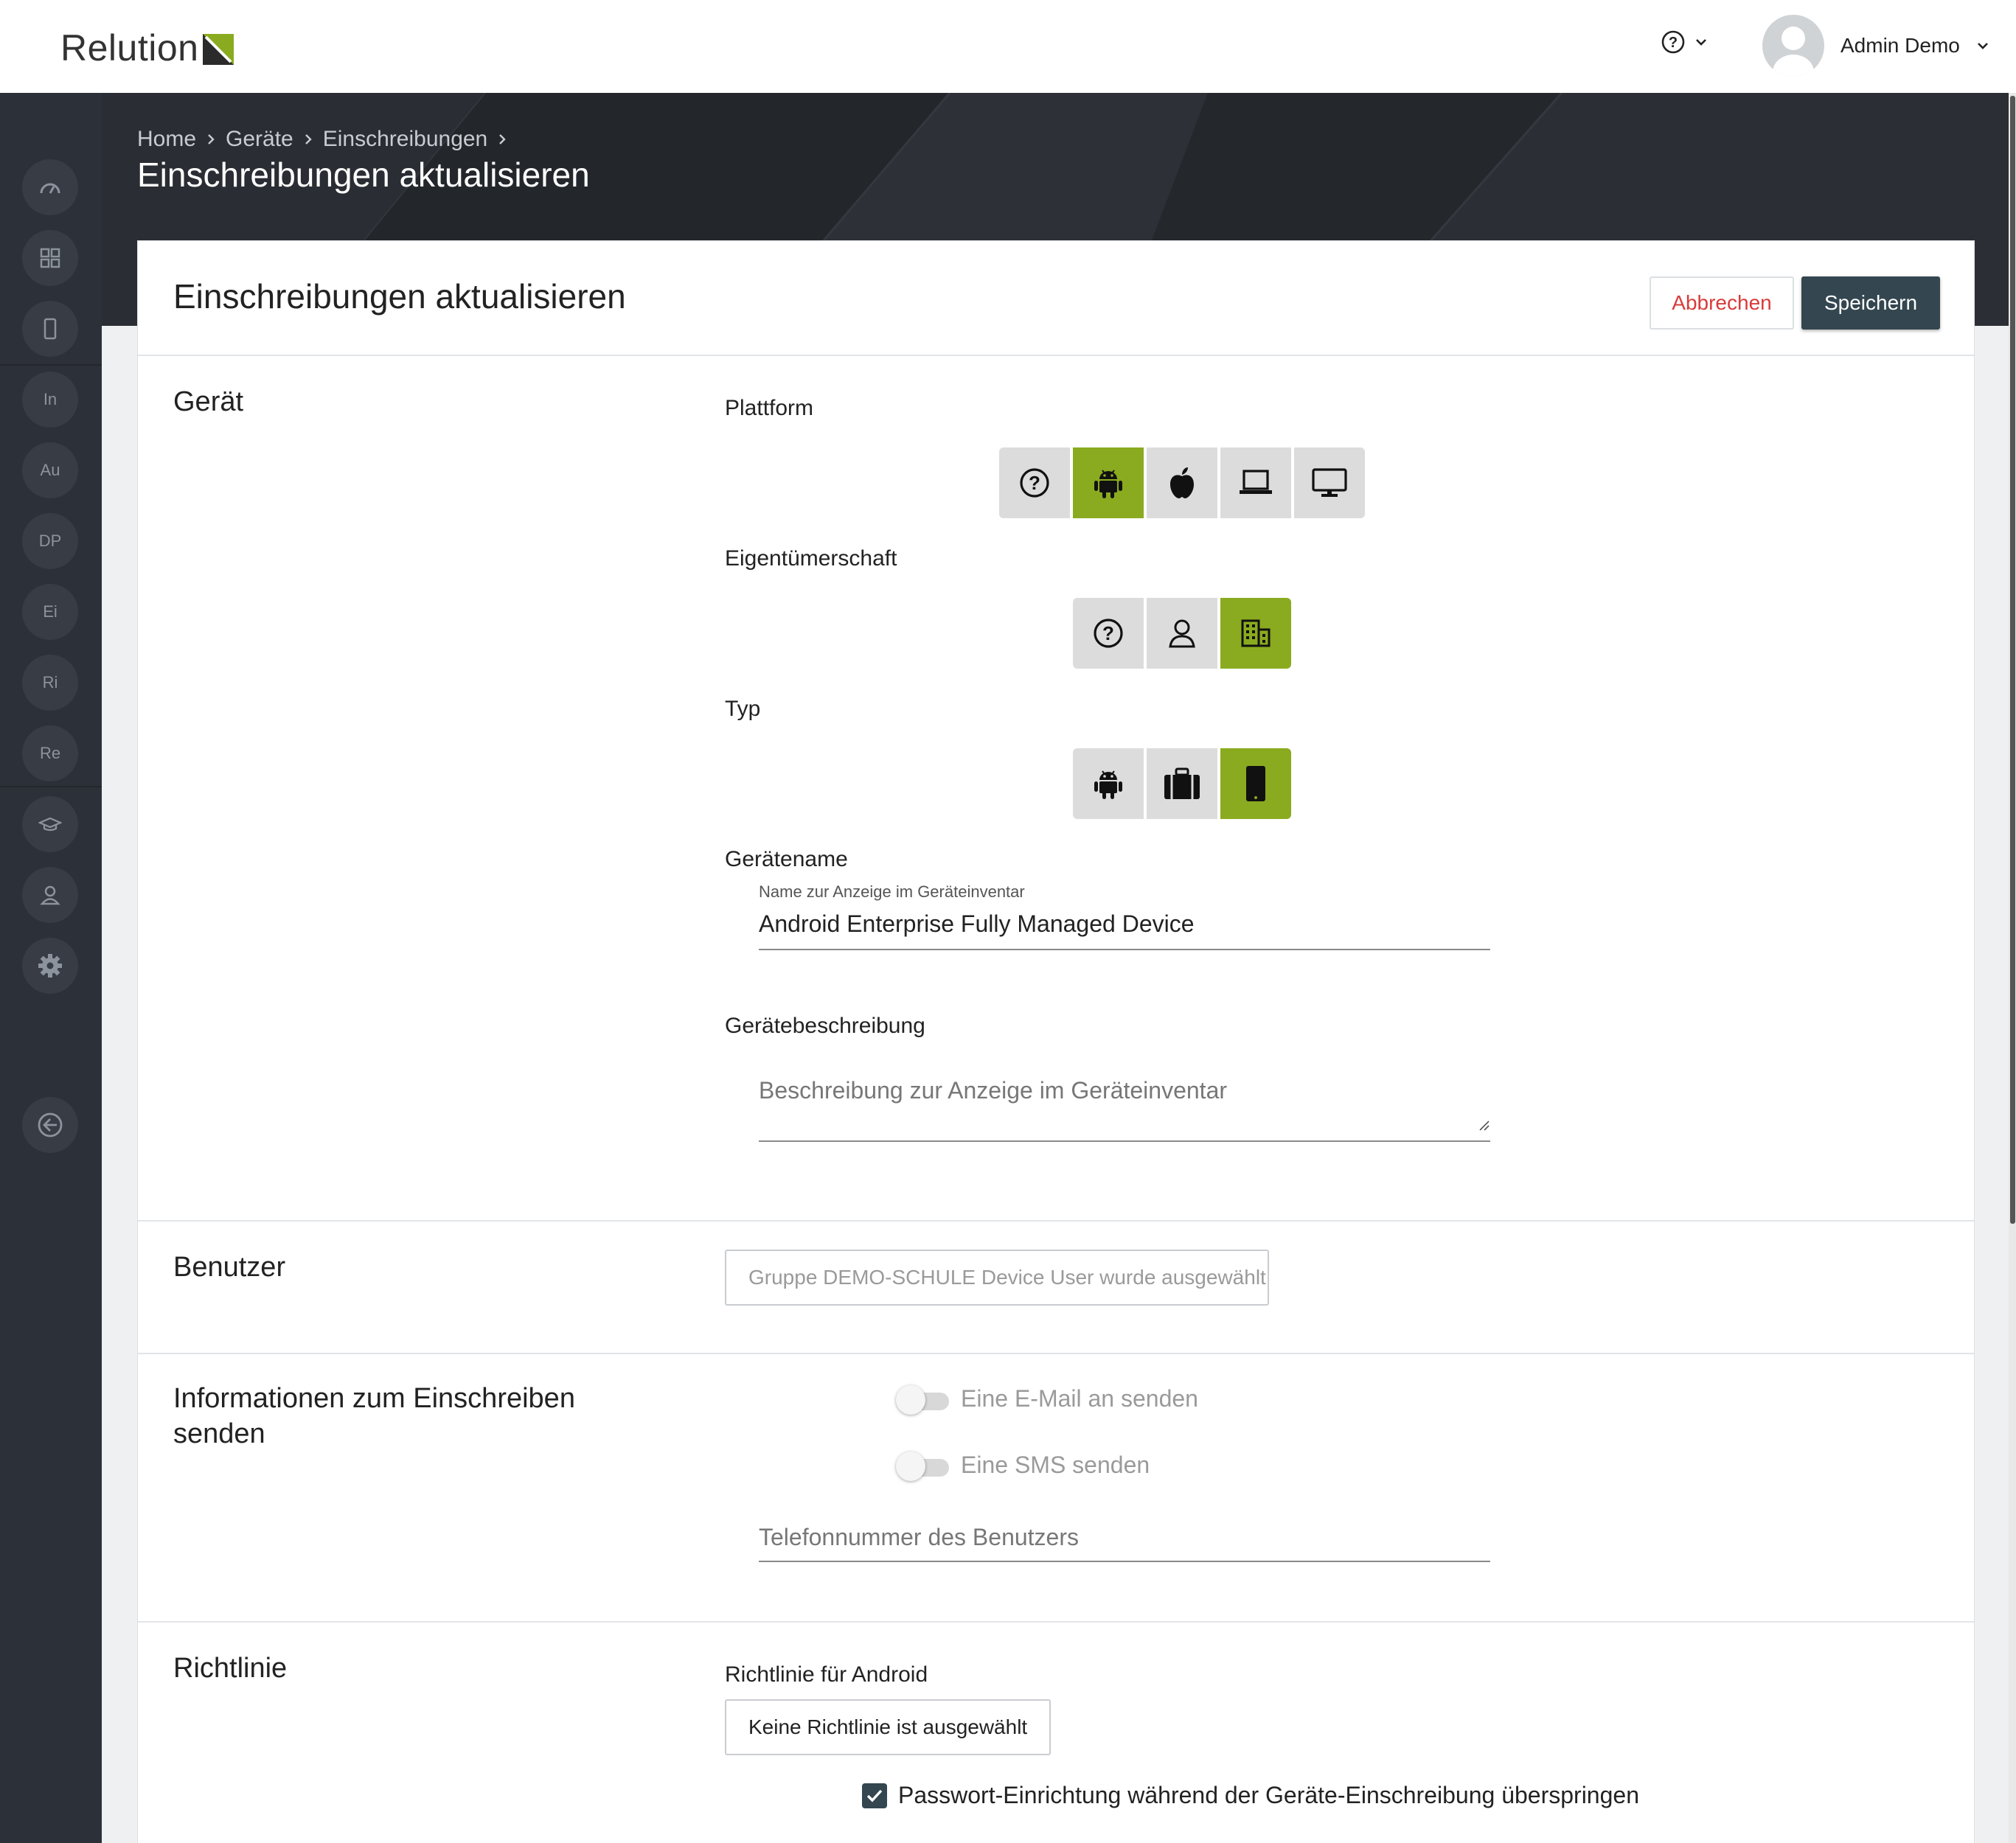  I want to click on device-icon, so click(51, 329).